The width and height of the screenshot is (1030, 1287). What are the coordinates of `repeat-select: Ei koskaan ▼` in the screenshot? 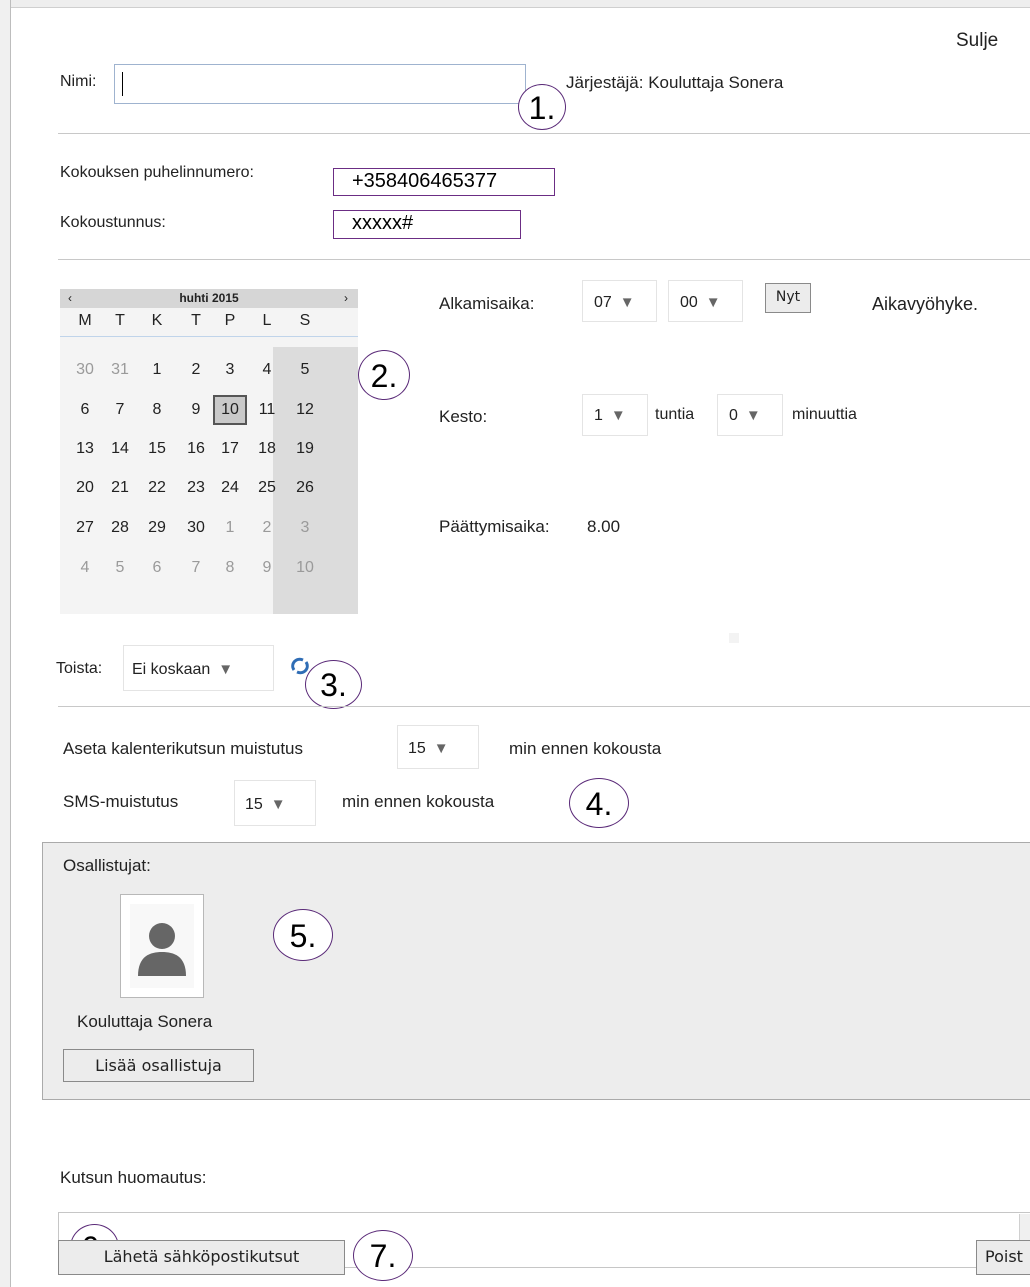 It's located at (198, 668).